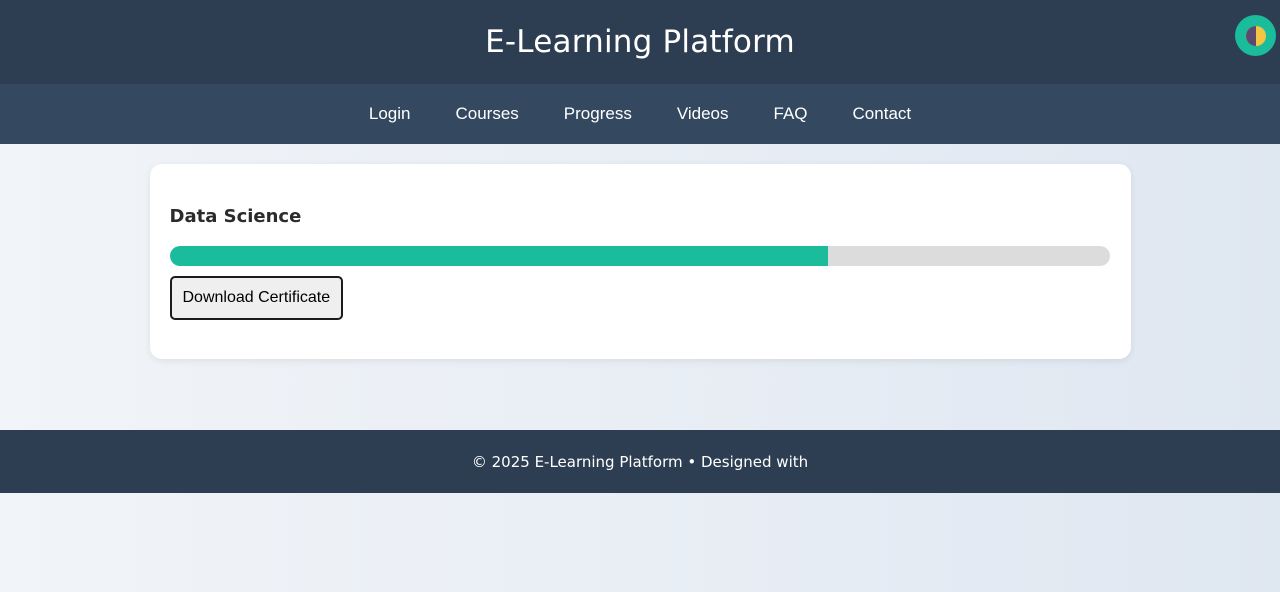 The width and height of the screenshot is (1280, 592). I want to click on nav-link-progress: Progress, so click(597, 114).